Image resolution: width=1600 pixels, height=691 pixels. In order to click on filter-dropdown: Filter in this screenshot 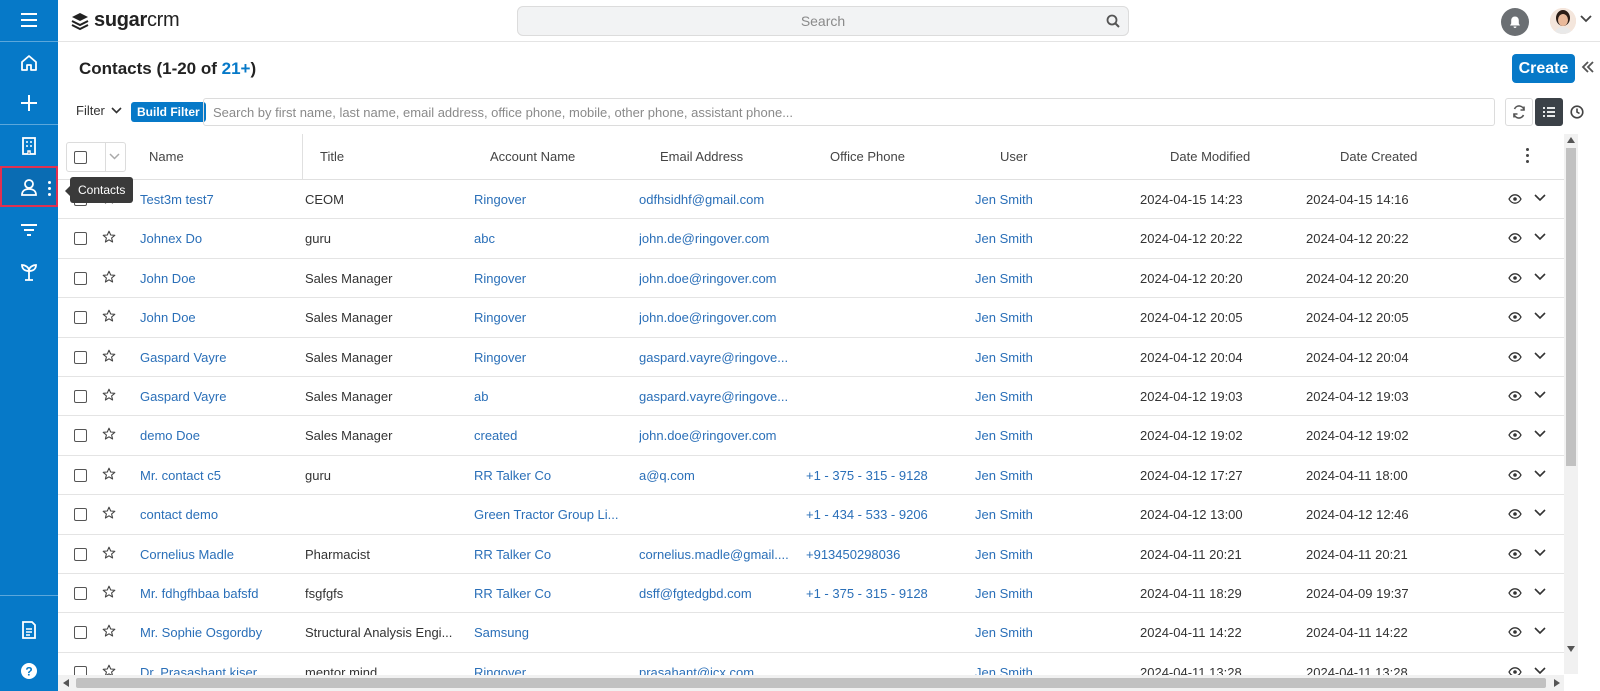, I will do `click(99, 110)`.